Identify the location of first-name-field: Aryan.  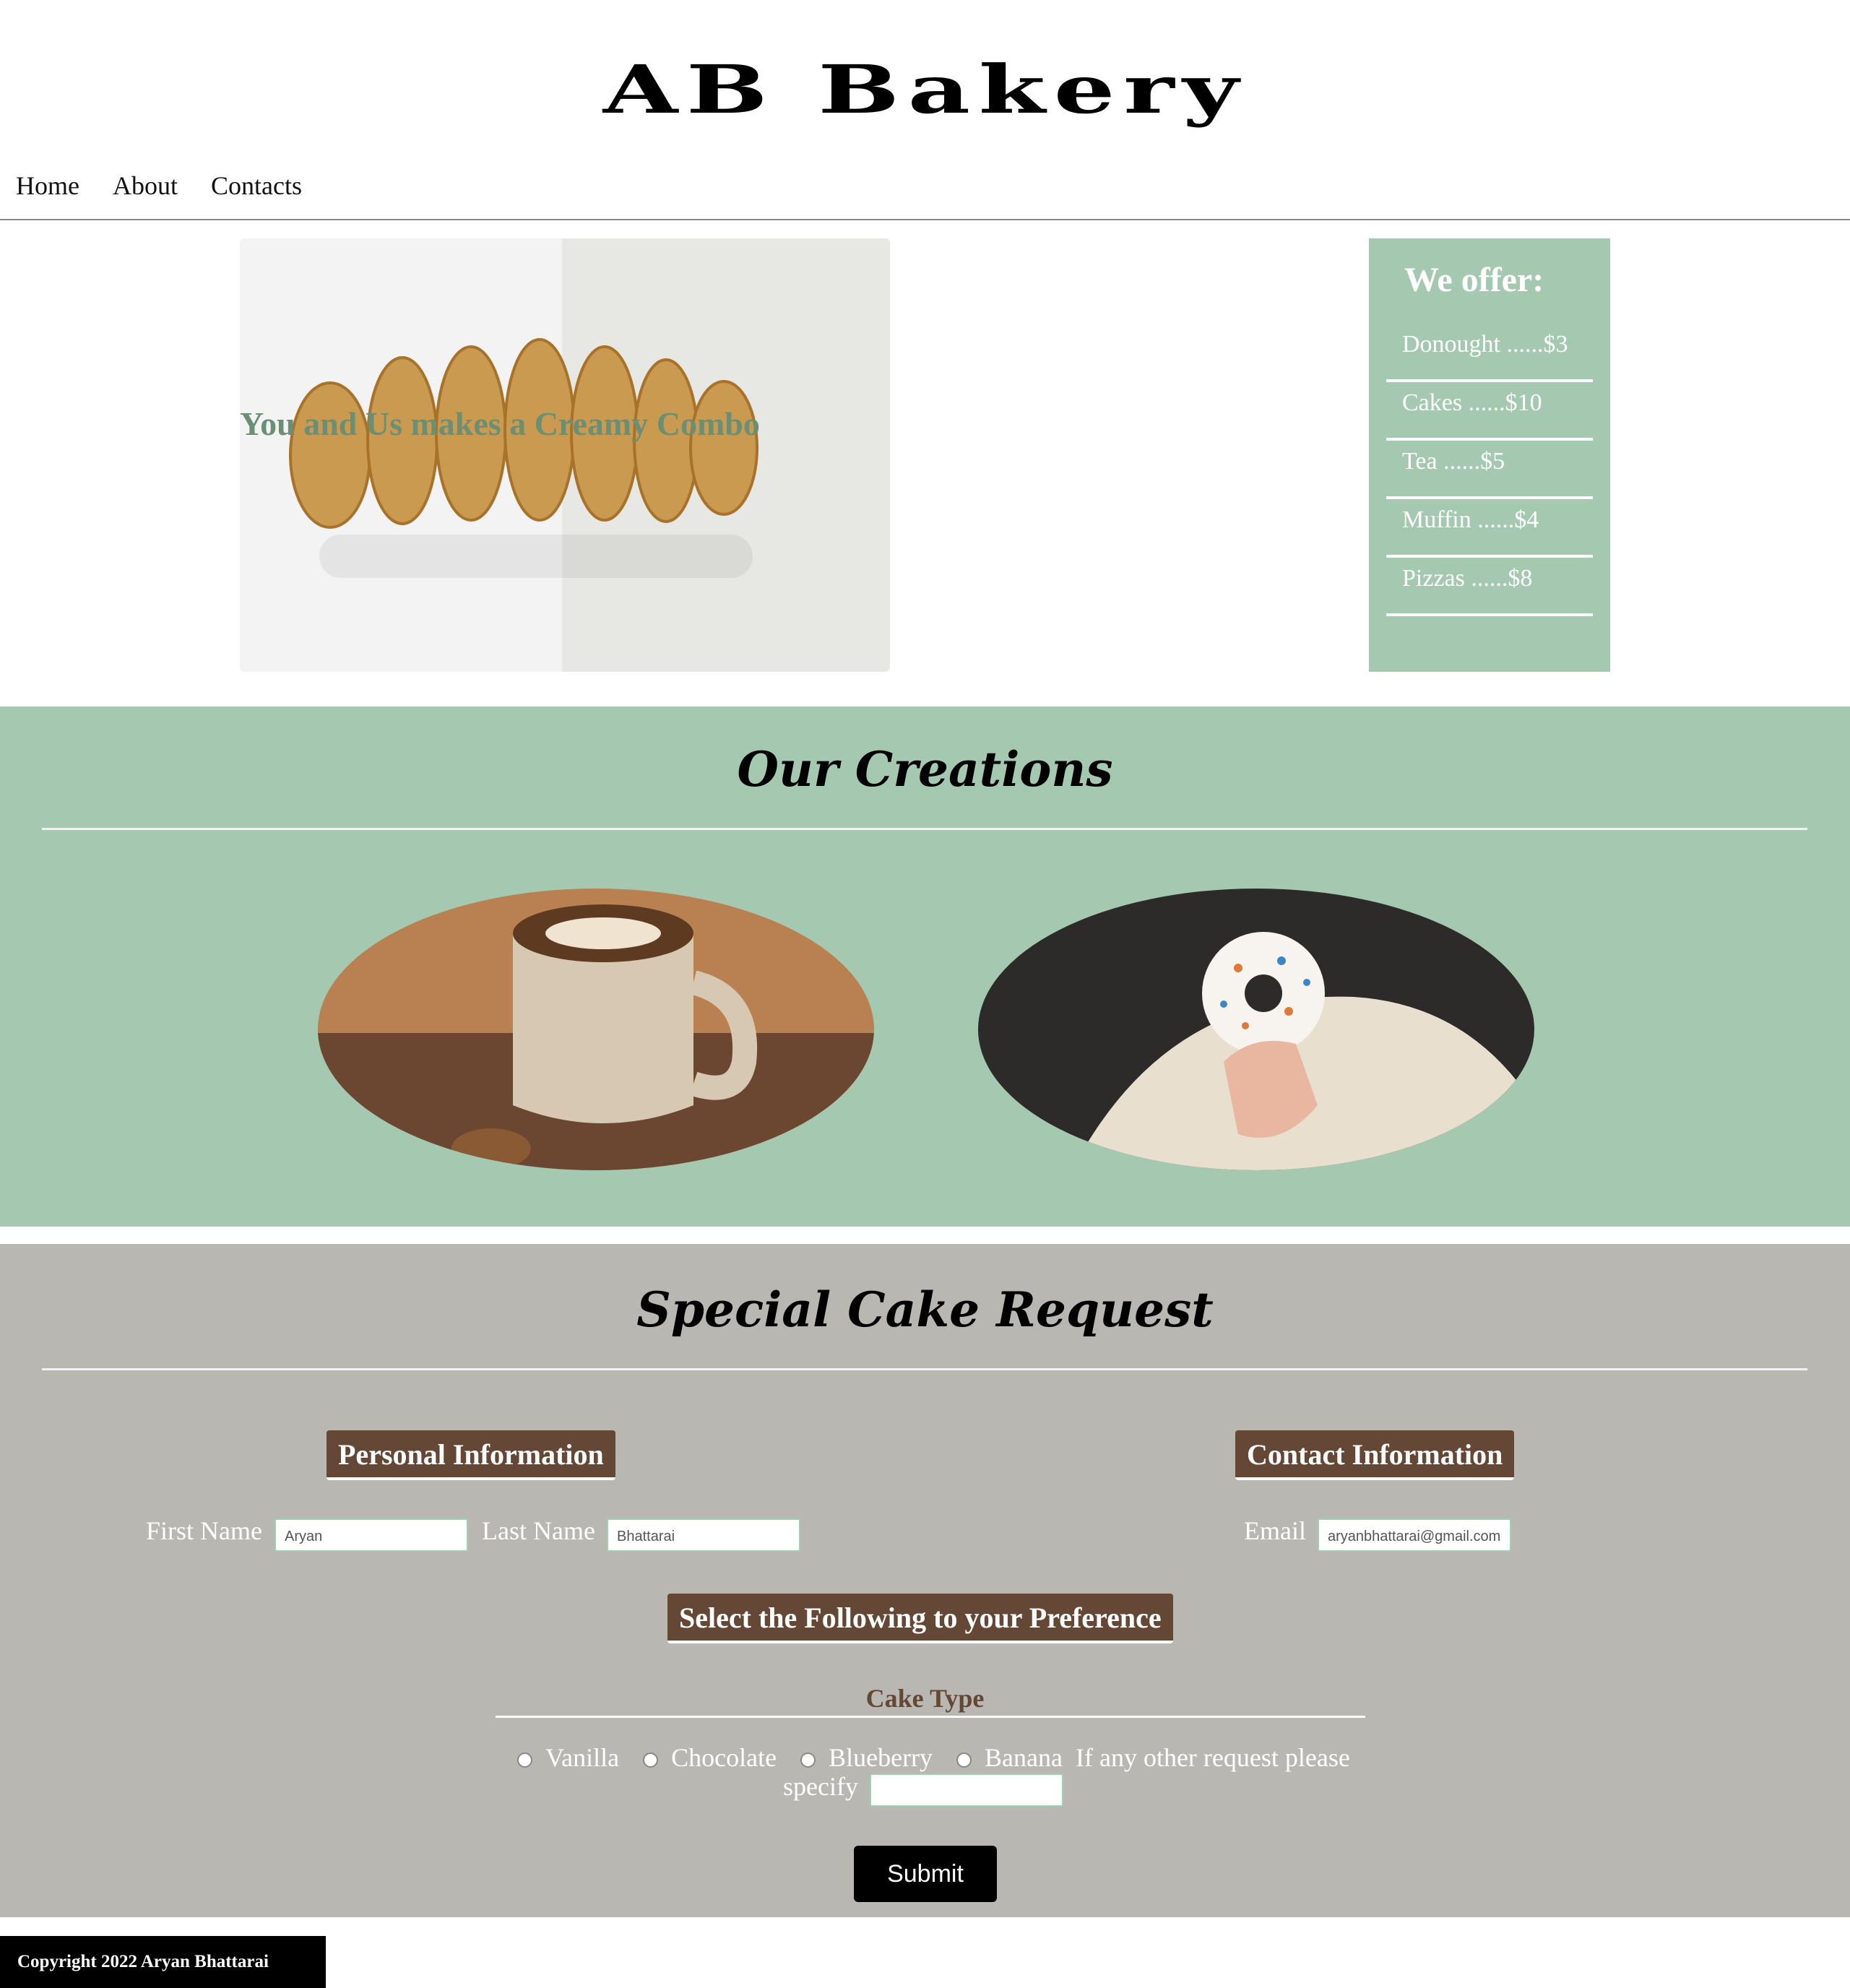
(372, 1535).